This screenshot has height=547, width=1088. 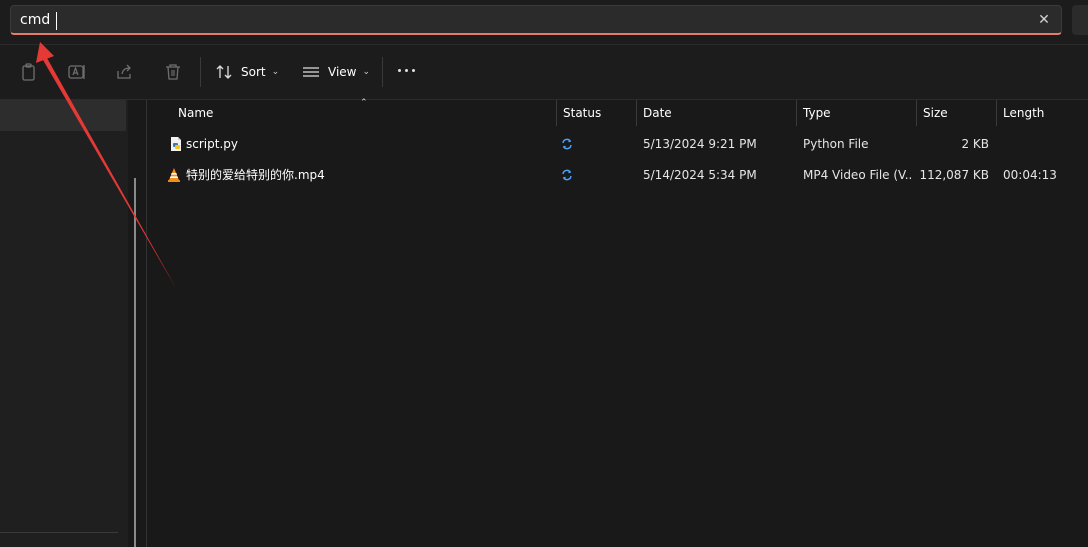 I want to click on python-file-icon, so click(x=176, y=144).